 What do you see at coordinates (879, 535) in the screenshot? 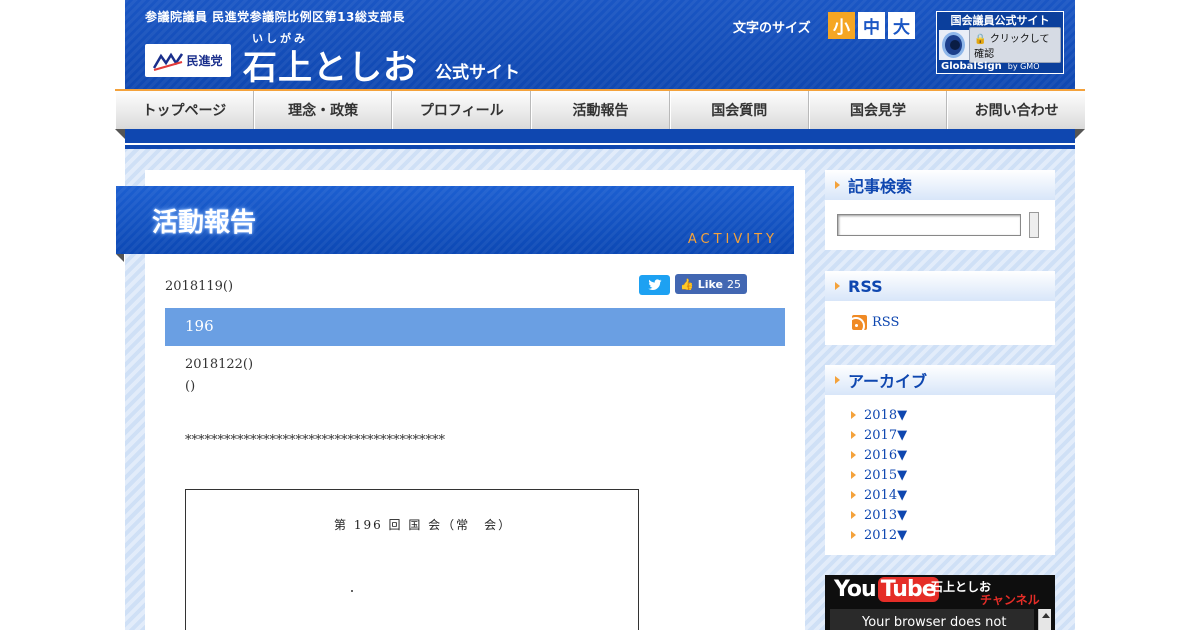
I see `archive-year-2012: 2012▼` at bounding box center [879, 535].